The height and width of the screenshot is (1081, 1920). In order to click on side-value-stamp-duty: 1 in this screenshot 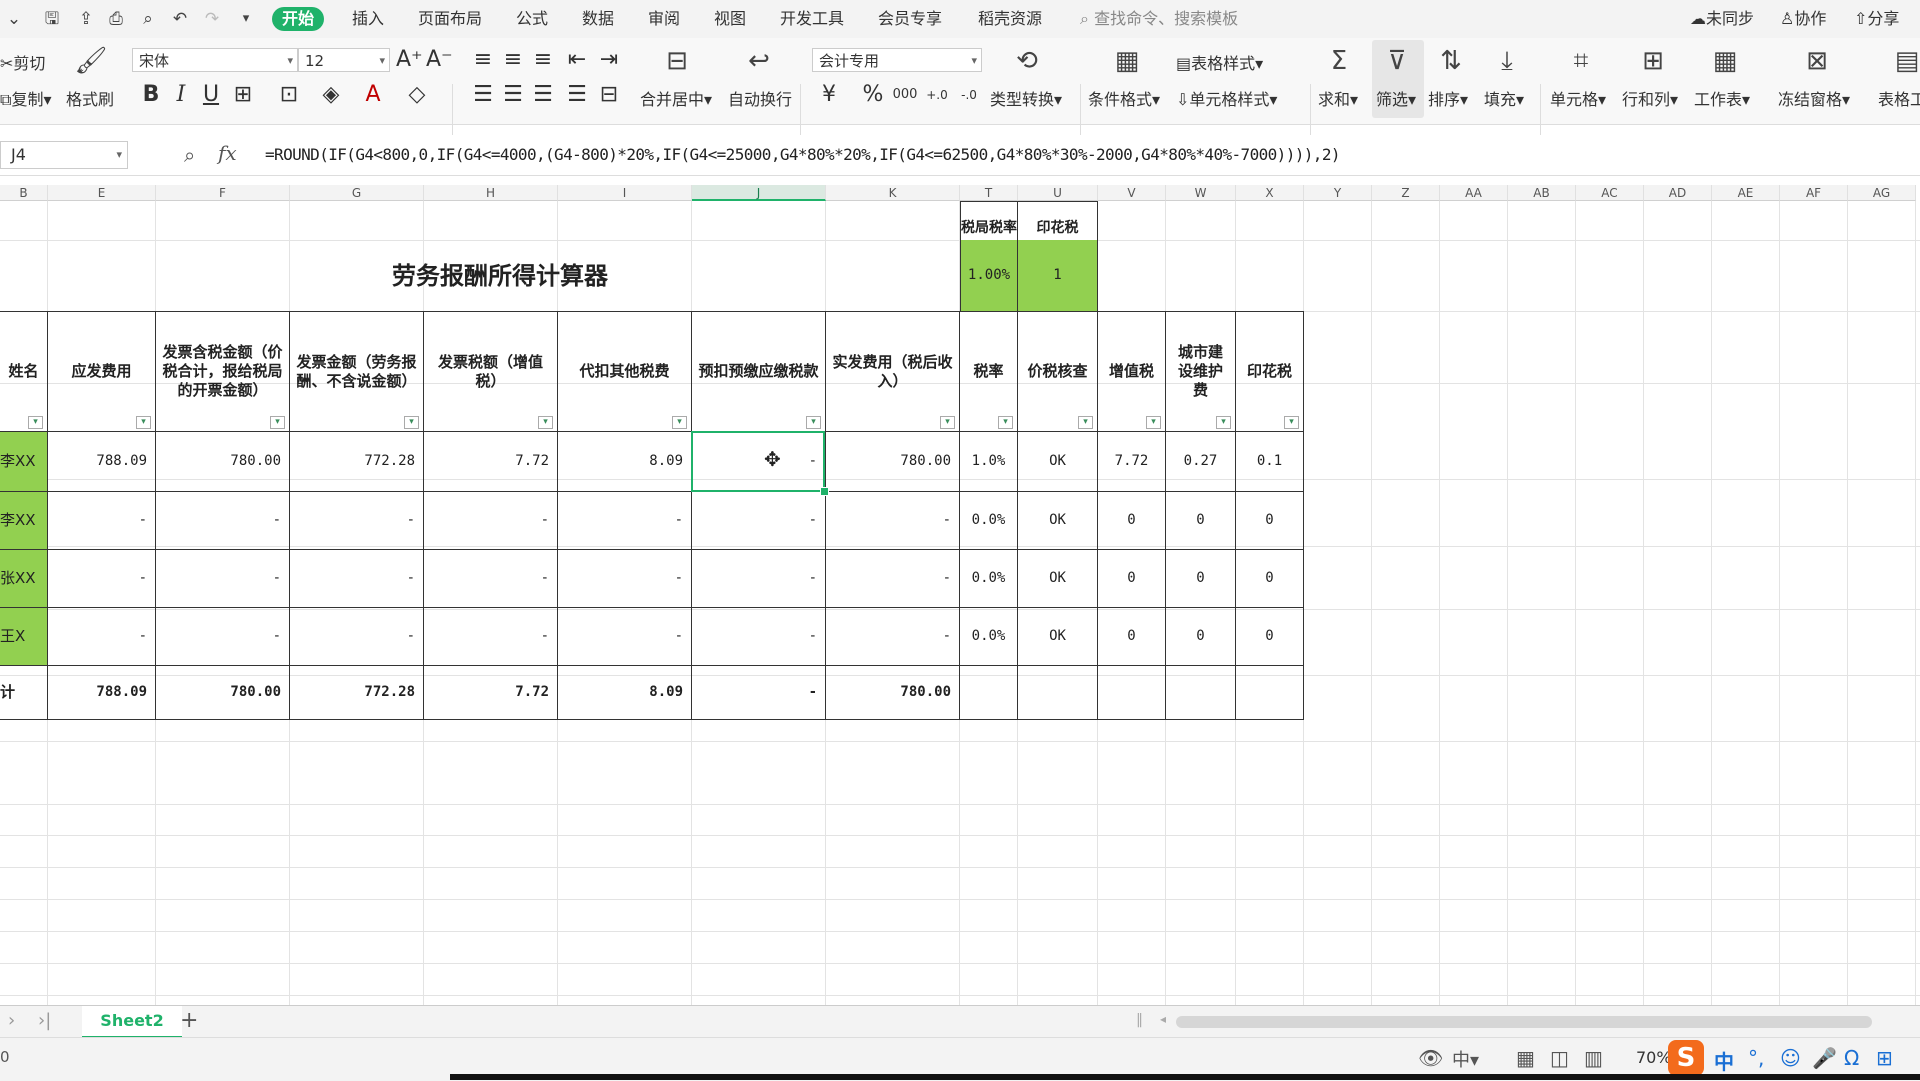, I will do `click(1058, 276)`.